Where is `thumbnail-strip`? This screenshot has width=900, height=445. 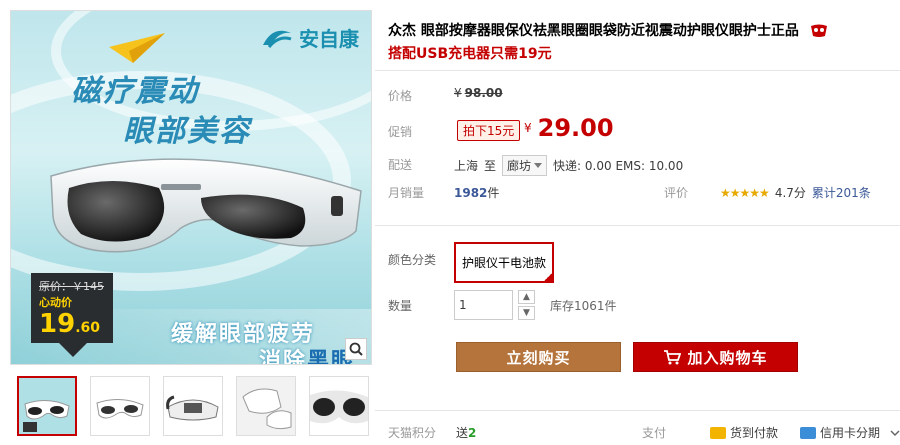
thumbnail-strip is located at coordinates (193, 406).